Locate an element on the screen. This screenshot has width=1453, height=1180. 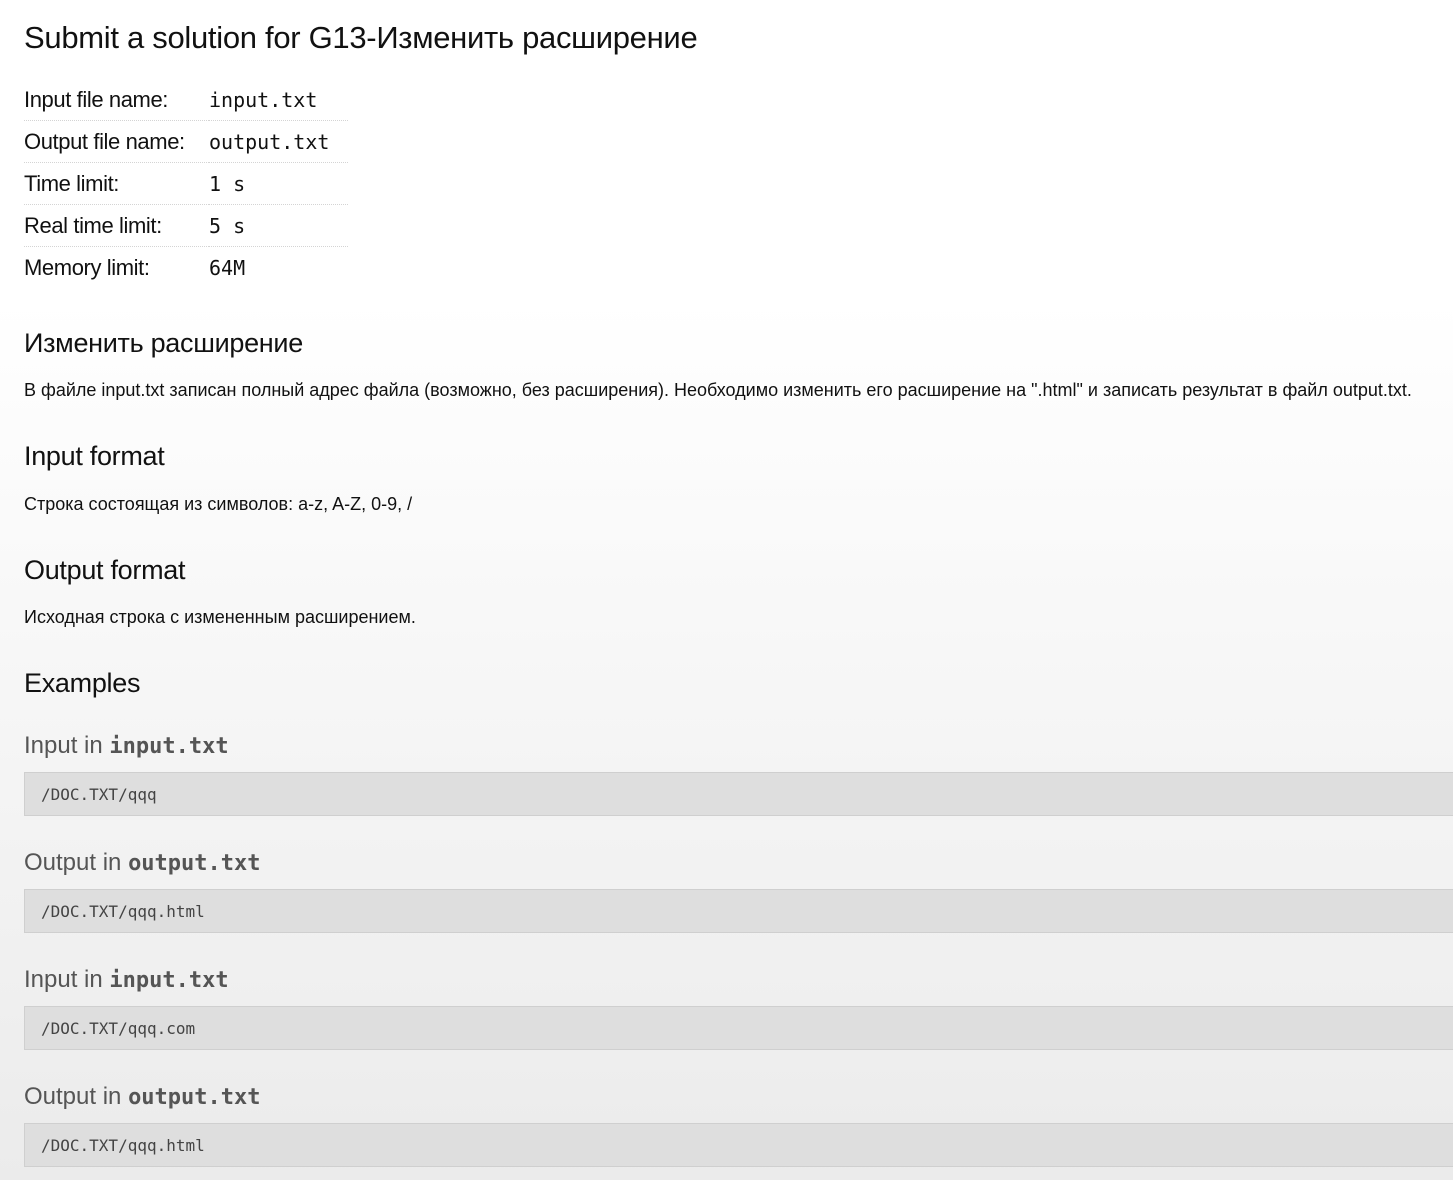
limit-label: Real time limit: is located at coordinates (116, 225).